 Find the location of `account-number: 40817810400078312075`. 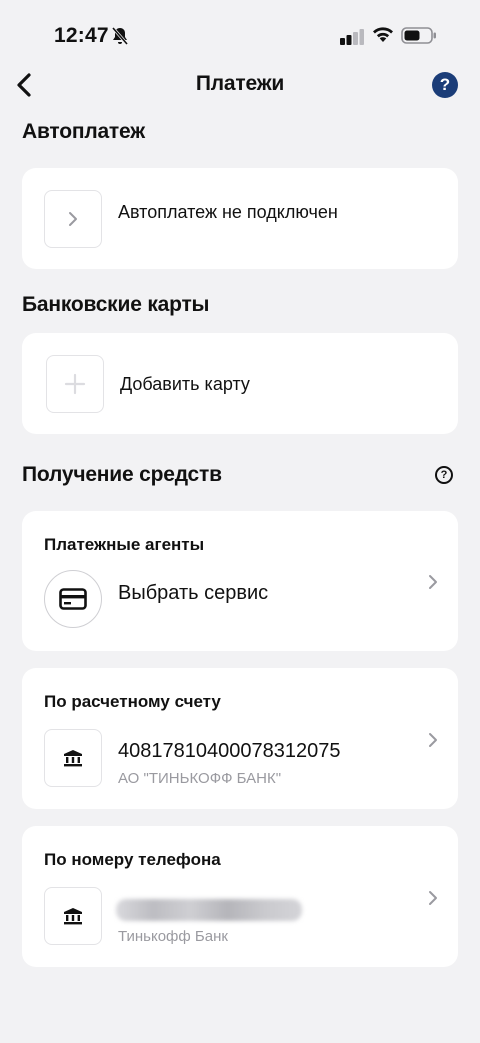

account-number: 40817810400078312075 is located at coordinates (229, 751).